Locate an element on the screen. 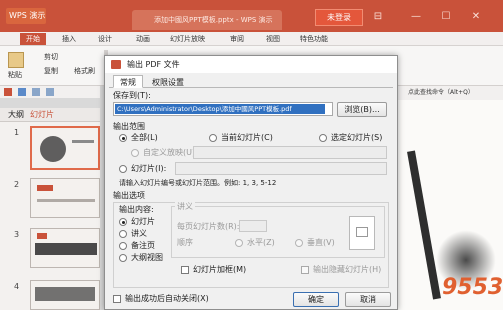 This screenshot has width=503, height=310. content-notes-radio is located at coordinates (123, 246).